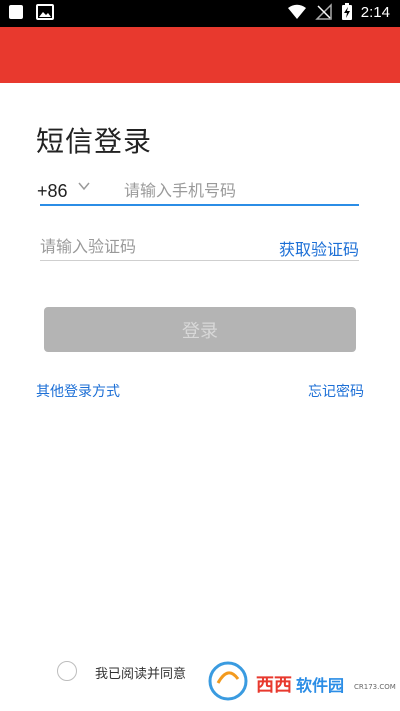  I want to click on country-code-selector: +86, so click(52, 191).